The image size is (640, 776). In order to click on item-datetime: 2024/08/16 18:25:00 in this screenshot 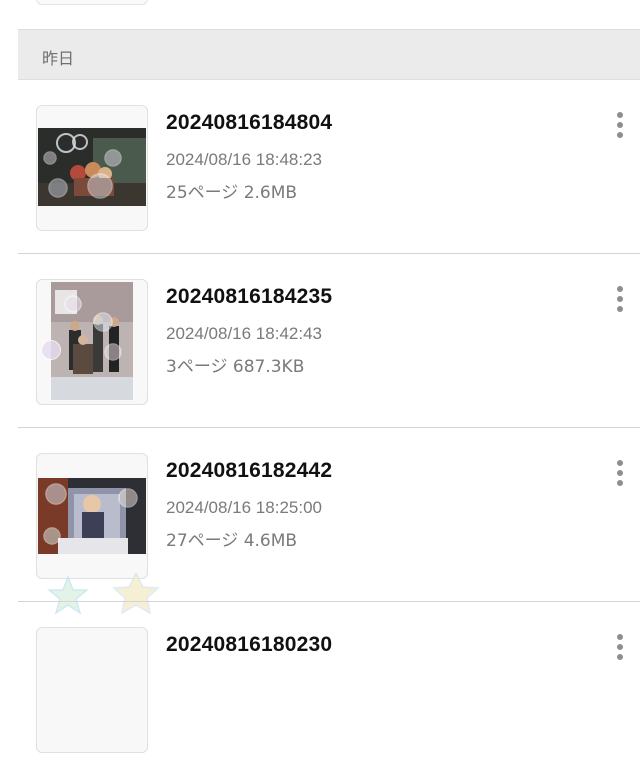, I will do `click(244, 507)`.